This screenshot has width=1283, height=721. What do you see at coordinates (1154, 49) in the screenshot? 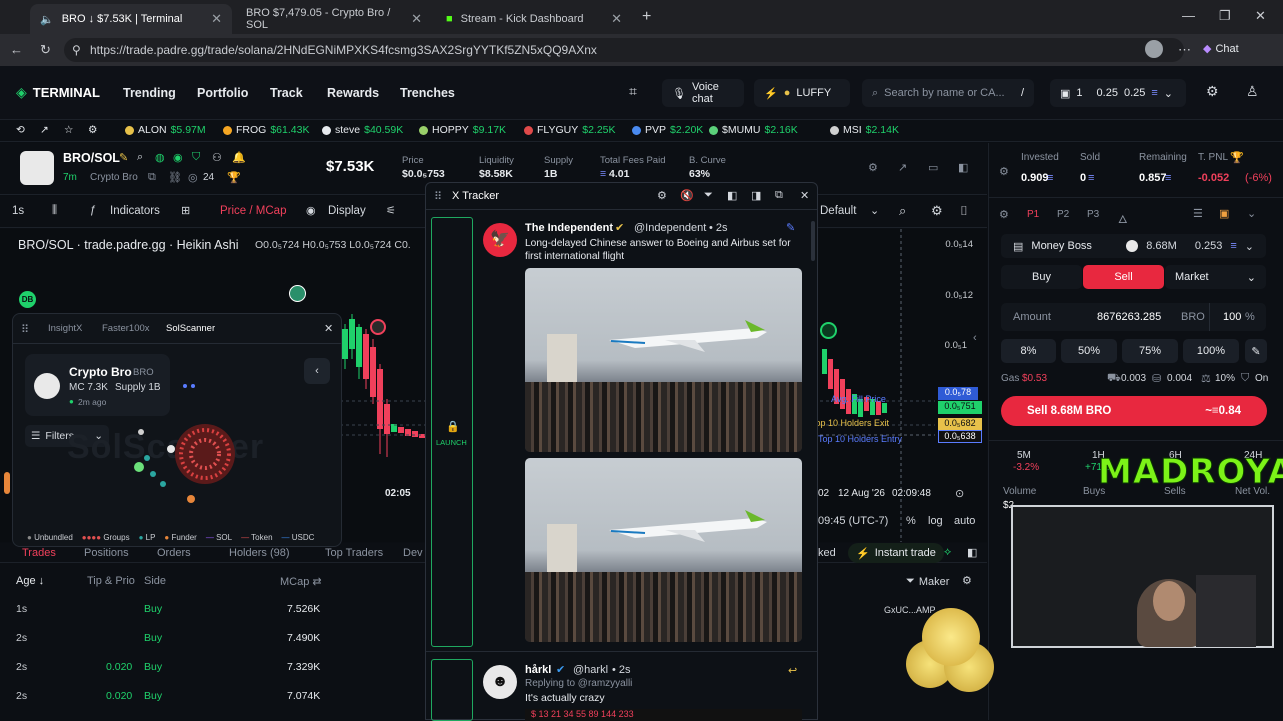
I see `profile-avatar` at bounding box center [1154, 49].